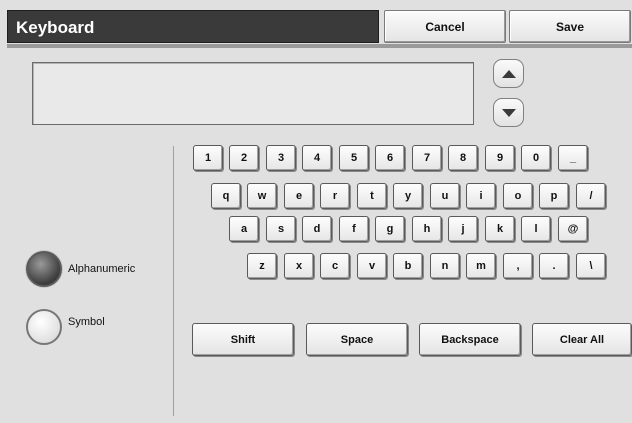 The height and width of the screenshot is (423, 632). What do you see at coordinates (281, 158) in the screenshot?
I see `key-3: 3` at bounding box center [281, 158].